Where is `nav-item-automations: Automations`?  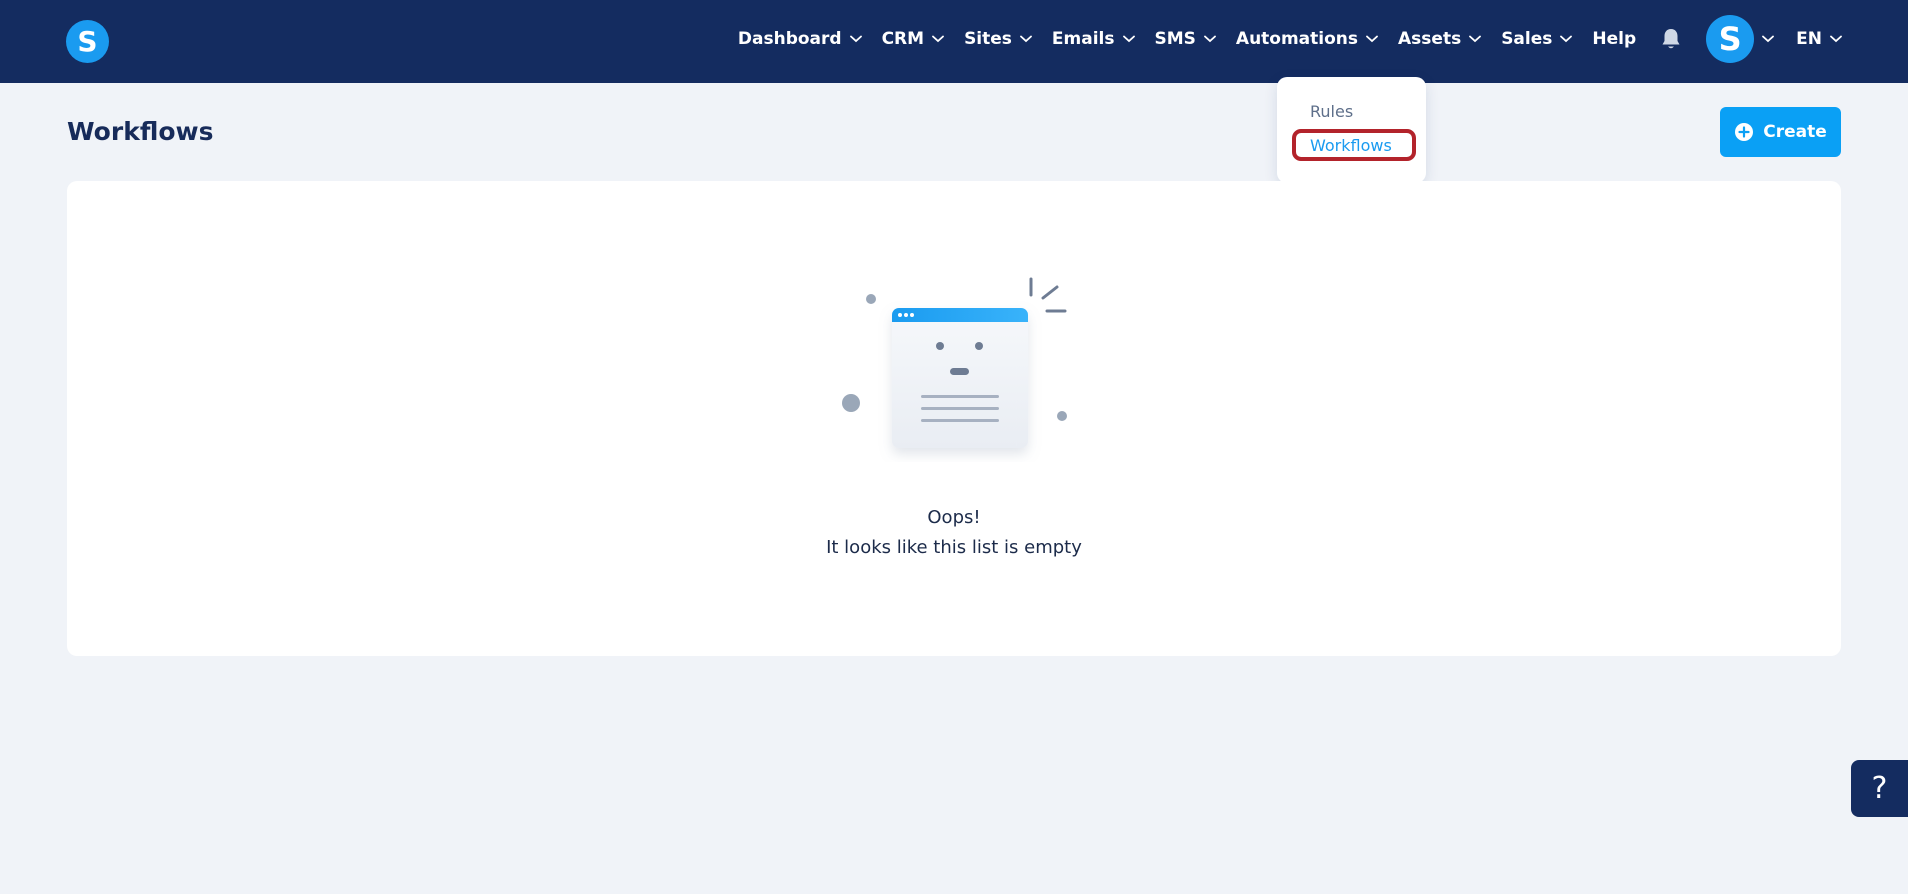
nav-item-automations: Automations is located at coordinates (1307, 39).